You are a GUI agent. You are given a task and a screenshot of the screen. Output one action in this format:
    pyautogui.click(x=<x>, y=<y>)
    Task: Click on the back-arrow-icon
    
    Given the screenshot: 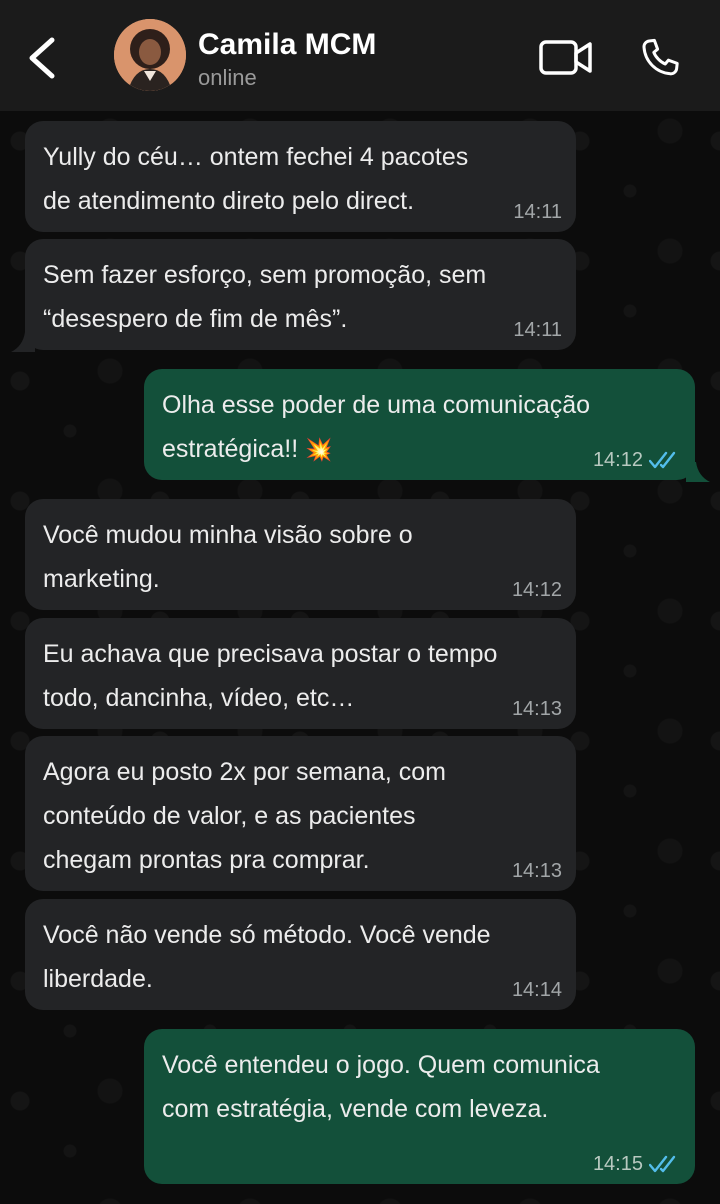 What is the action you would take?
    pyautogui.click(x=42, y=58)
    